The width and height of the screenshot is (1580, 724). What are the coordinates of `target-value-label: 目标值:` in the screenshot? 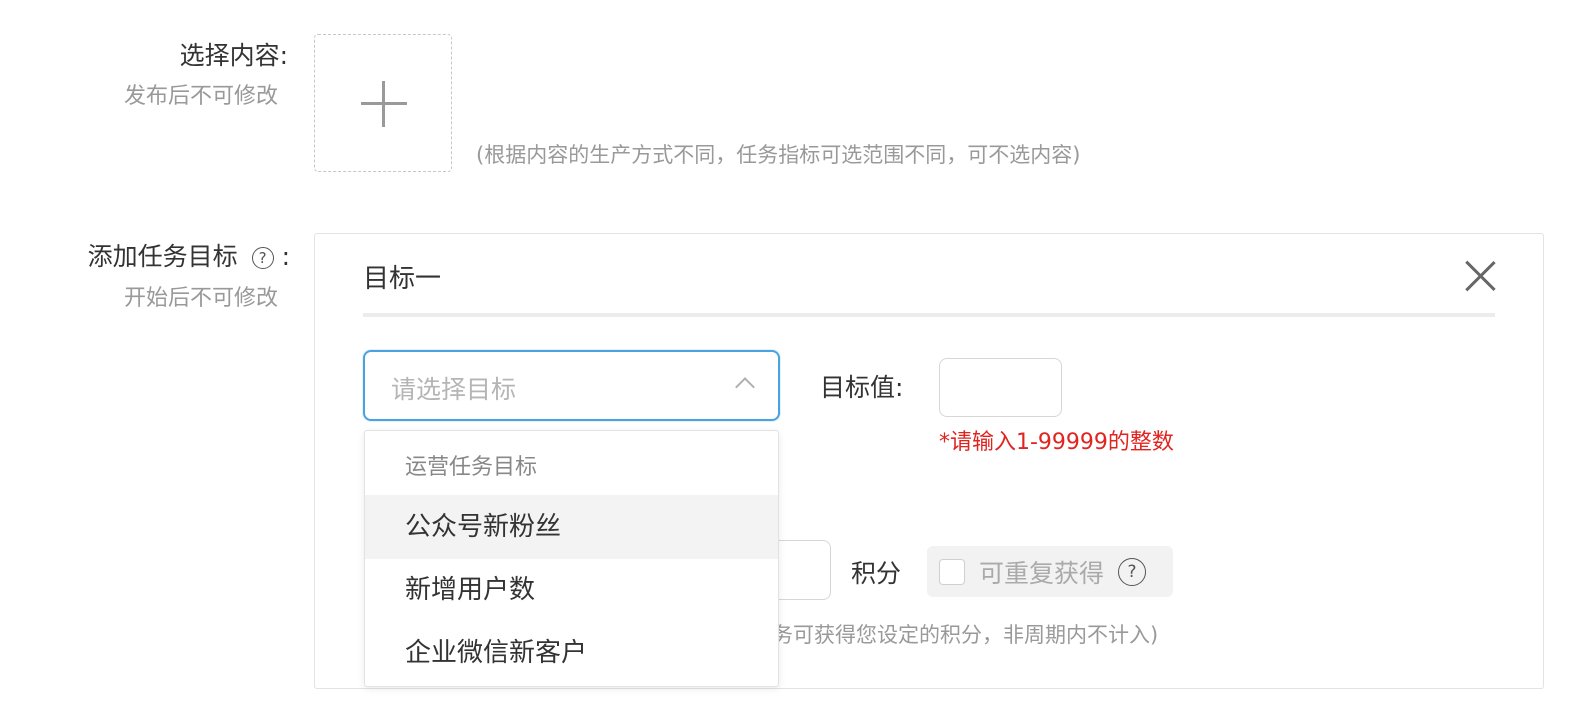 It's located at (862, 387).